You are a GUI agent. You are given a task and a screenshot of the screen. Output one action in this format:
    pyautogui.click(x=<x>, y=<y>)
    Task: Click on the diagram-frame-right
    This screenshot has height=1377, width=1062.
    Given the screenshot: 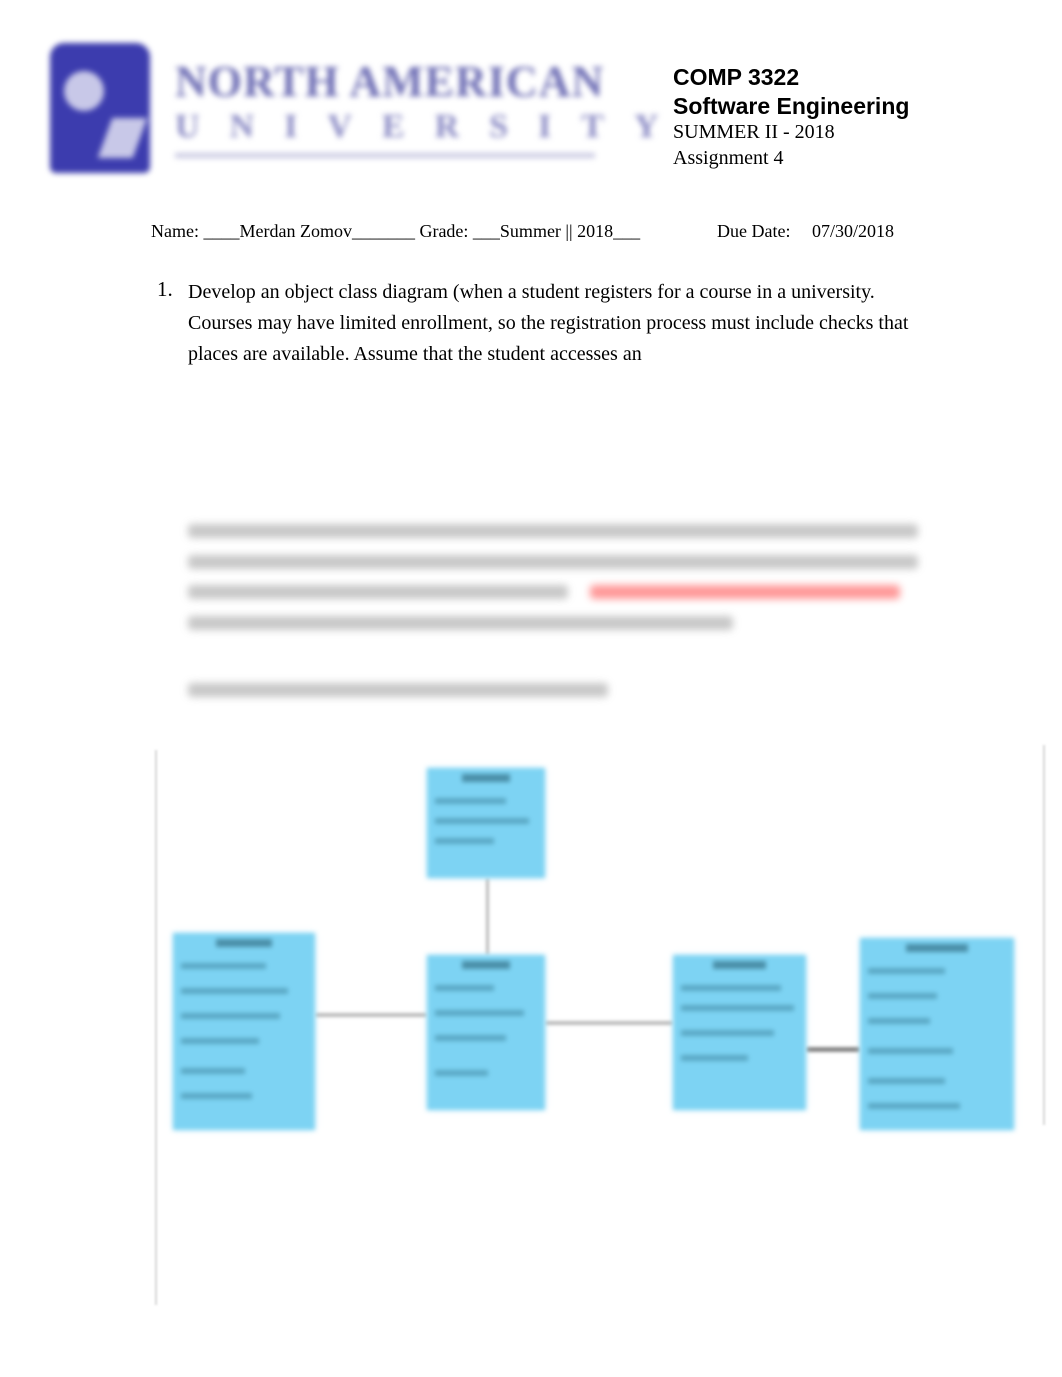 What is the action you would take?
    pyautogui.click(x=1044, y=935)
    